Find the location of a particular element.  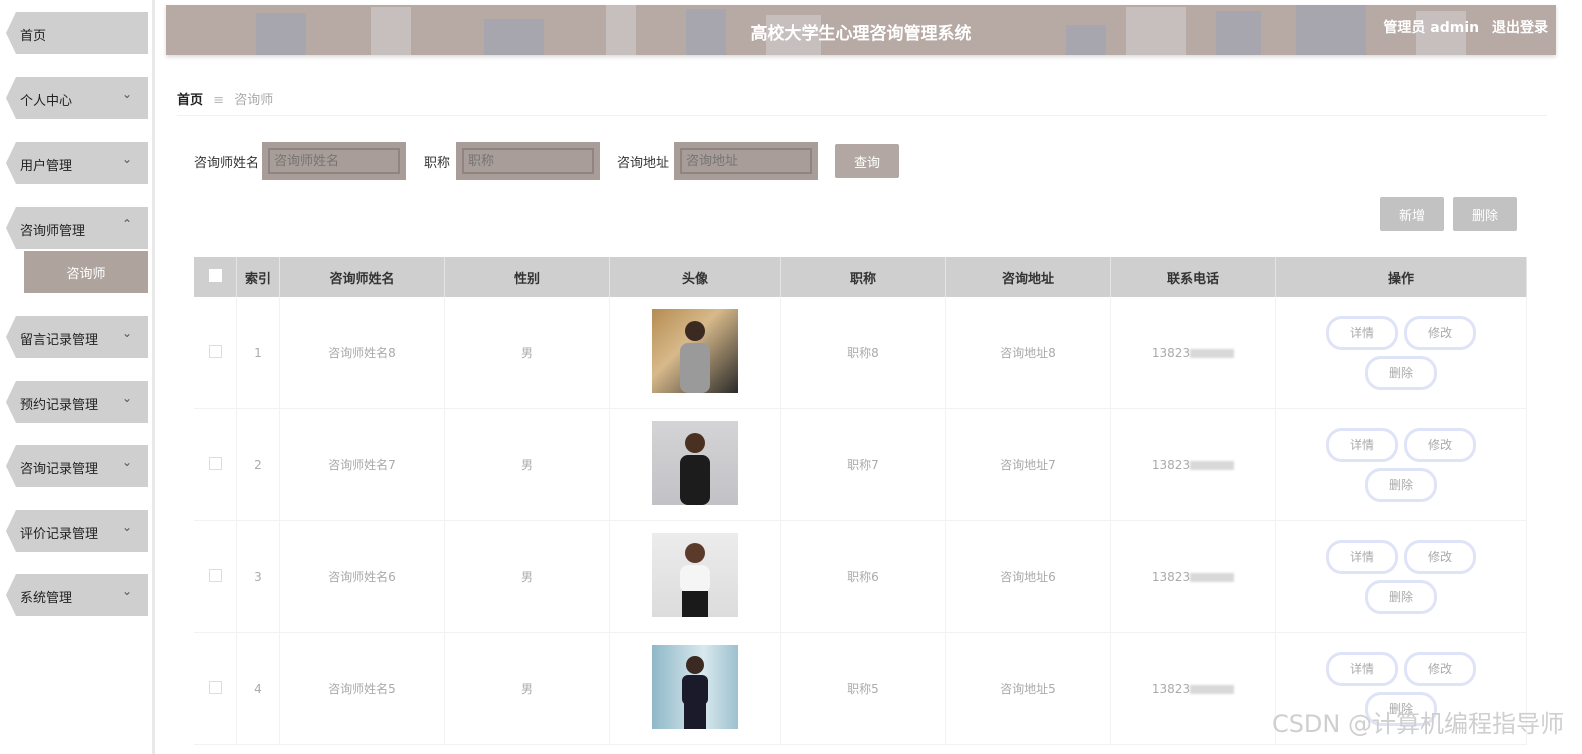

sidebar-item-personal-center: 个人中心 ⌄ is located at coordinates (77, 98).